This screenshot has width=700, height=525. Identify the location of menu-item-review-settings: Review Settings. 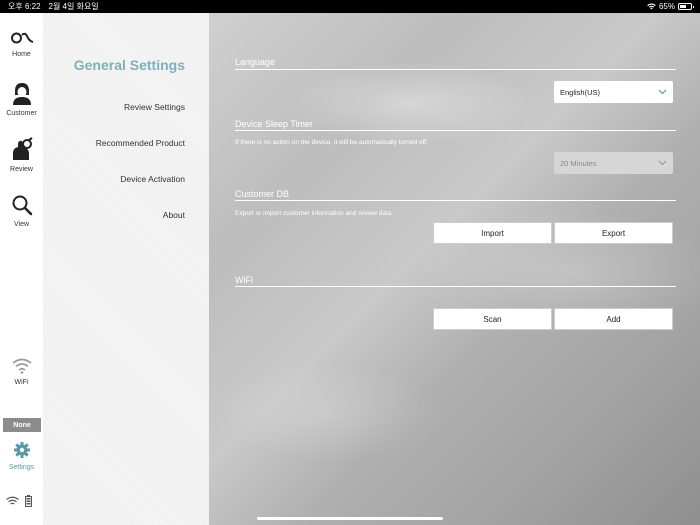
(154, 107).